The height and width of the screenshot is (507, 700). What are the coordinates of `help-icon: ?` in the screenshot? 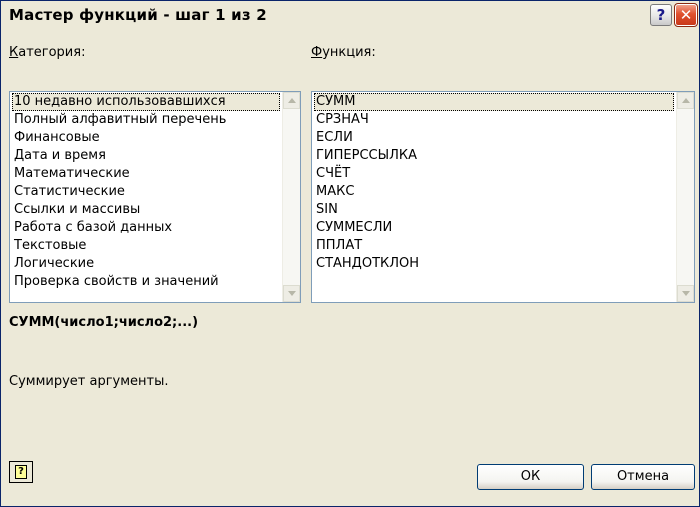 It's located at (21, 472).